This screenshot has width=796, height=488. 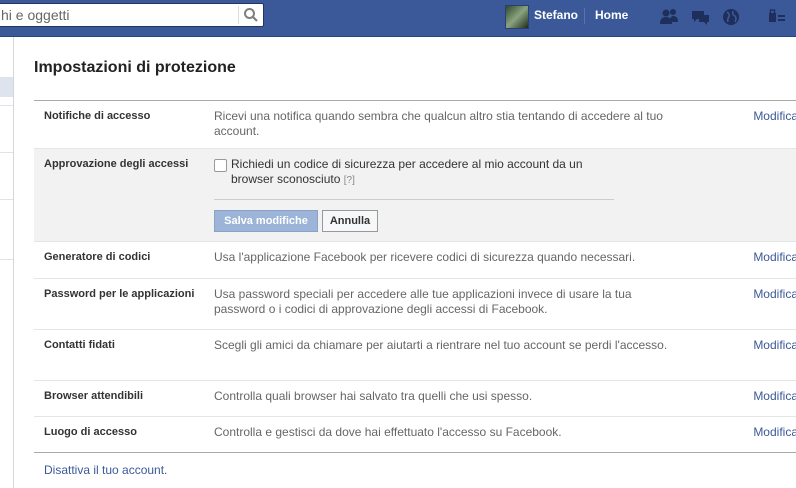 What do you see at coordinates (238, 15) in the screenshot?
I see `search-divider` at bounding box center [238, 15].